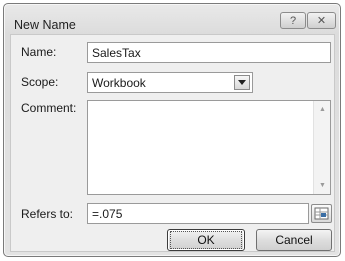 Image resolution: width=345 pixels, height=261 pixels. Describe the element at coordinates (39, 52) in the screenshot. I see `name-label: Name:` at that location.